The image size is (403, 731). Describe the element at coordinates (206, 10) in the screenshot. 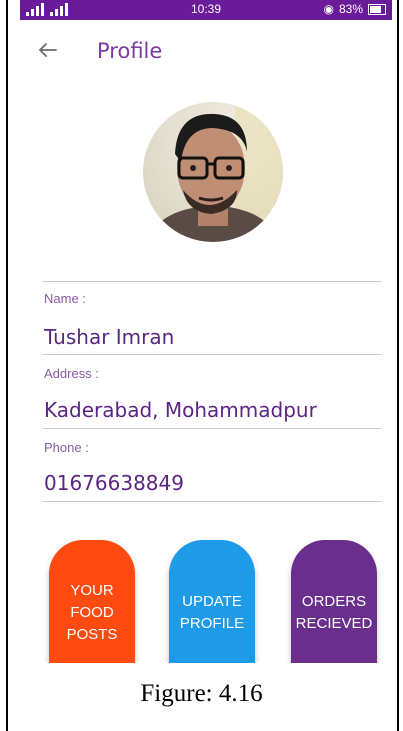

I see `status-bar: 10:39 ◉ 83%` at that location.